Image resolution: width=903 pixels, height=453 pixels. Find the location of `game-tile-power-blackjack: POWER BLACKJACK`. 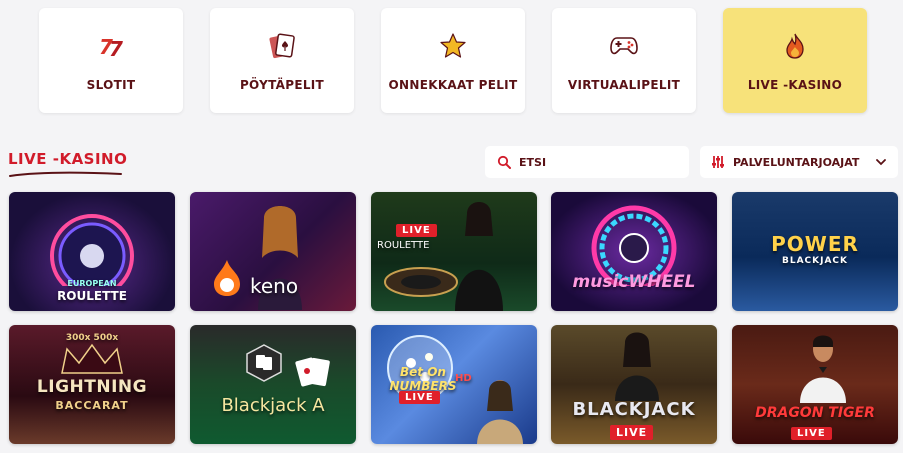

game-tile-power-blackjack: POWER BLACKJACK is located at coordinates (815, 251).